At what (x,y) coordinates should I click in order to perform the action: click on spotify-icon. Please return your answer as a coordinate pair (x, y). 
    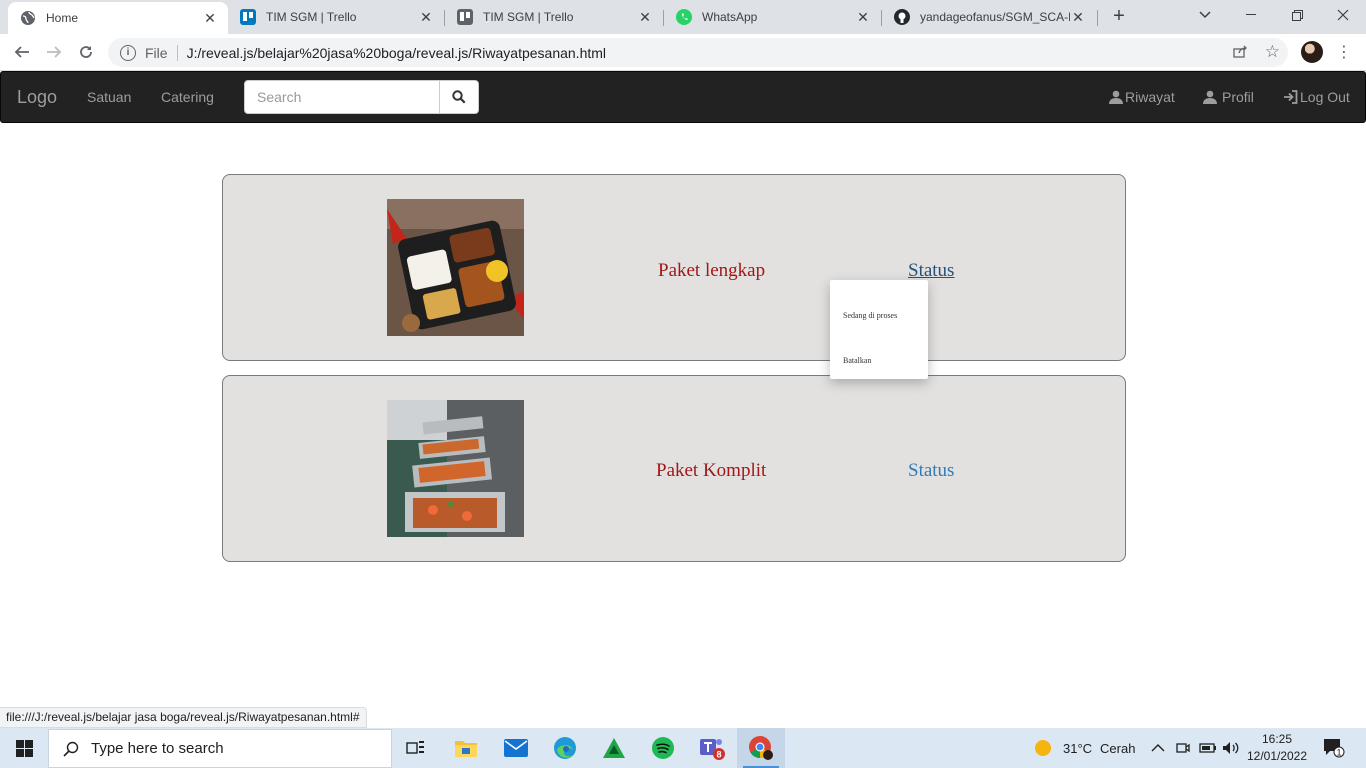
    Looking at the image, I should click on (663, 748).